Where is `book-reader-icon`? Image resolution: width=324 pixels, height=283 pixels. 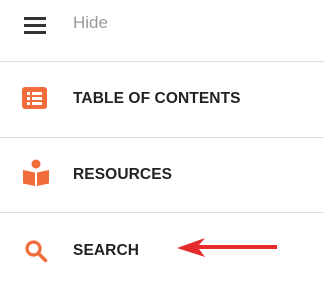
book-reader-icon is located at coordinates (36, 172).